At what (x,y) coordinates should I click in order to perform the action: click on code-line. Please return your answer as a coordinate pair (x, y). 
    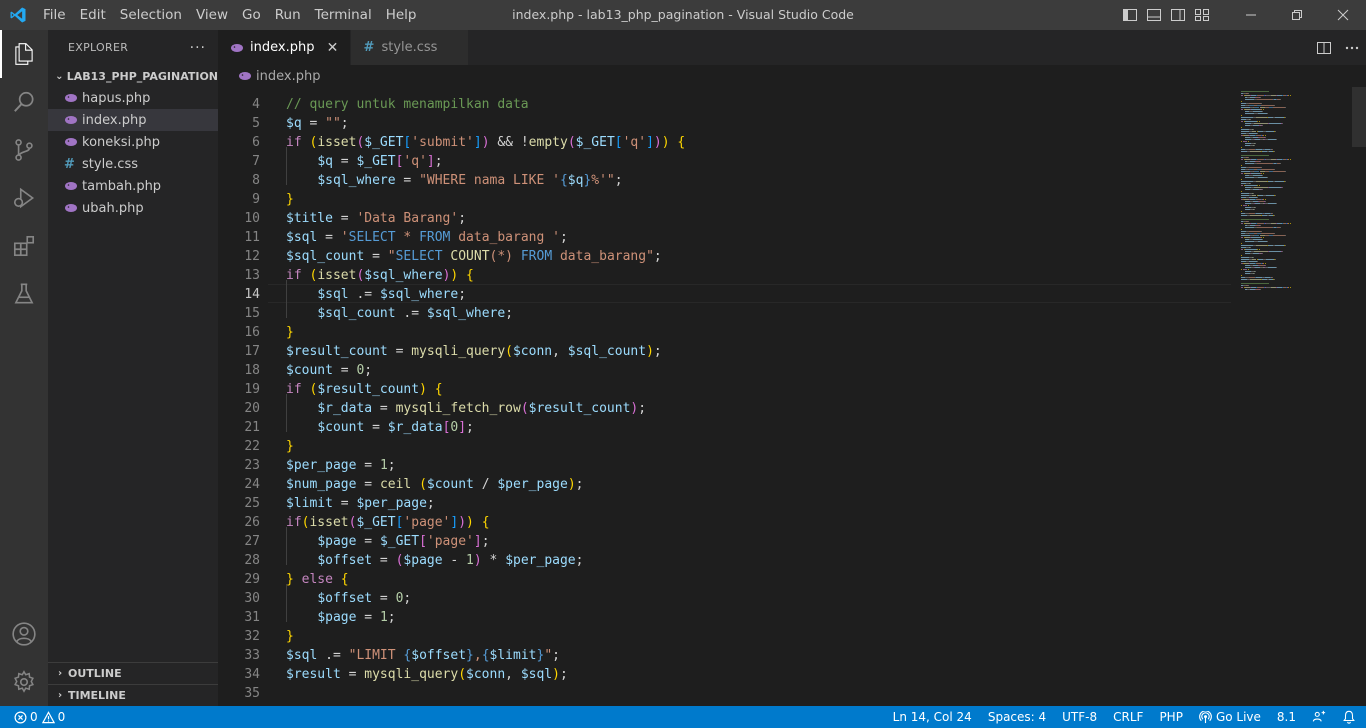
    Looking at the image, I should click on (758, 693).